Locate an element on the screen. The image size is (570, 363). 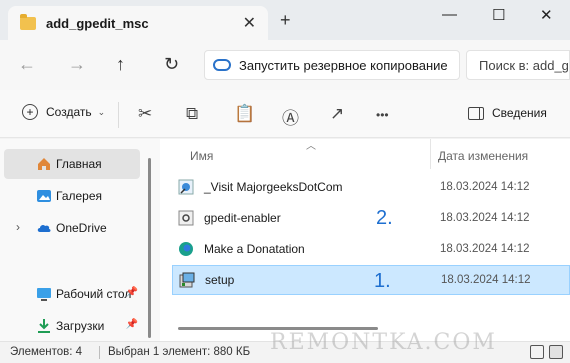
watermark-text: REMONTKA.COM is located at coordinates (383, 342).